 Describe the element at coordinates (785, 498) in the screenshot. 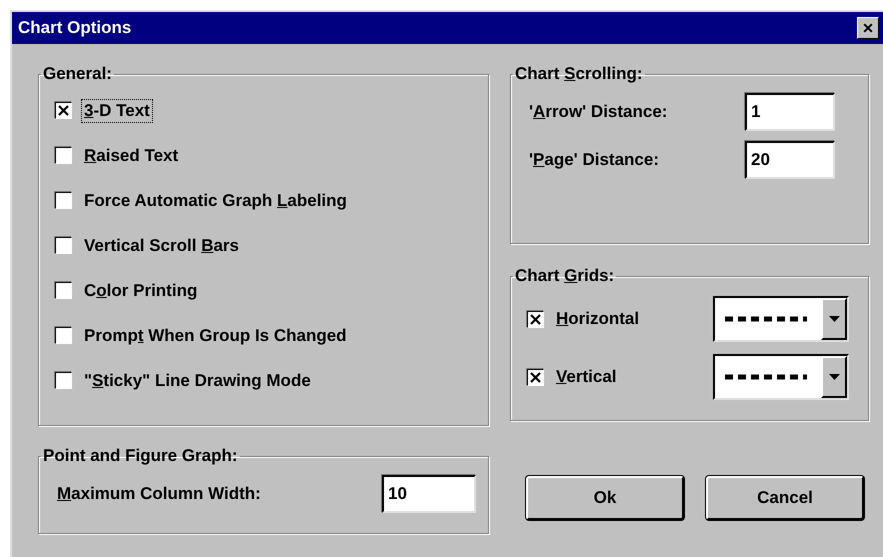

I see `cancel-button: Cancel` at that location.